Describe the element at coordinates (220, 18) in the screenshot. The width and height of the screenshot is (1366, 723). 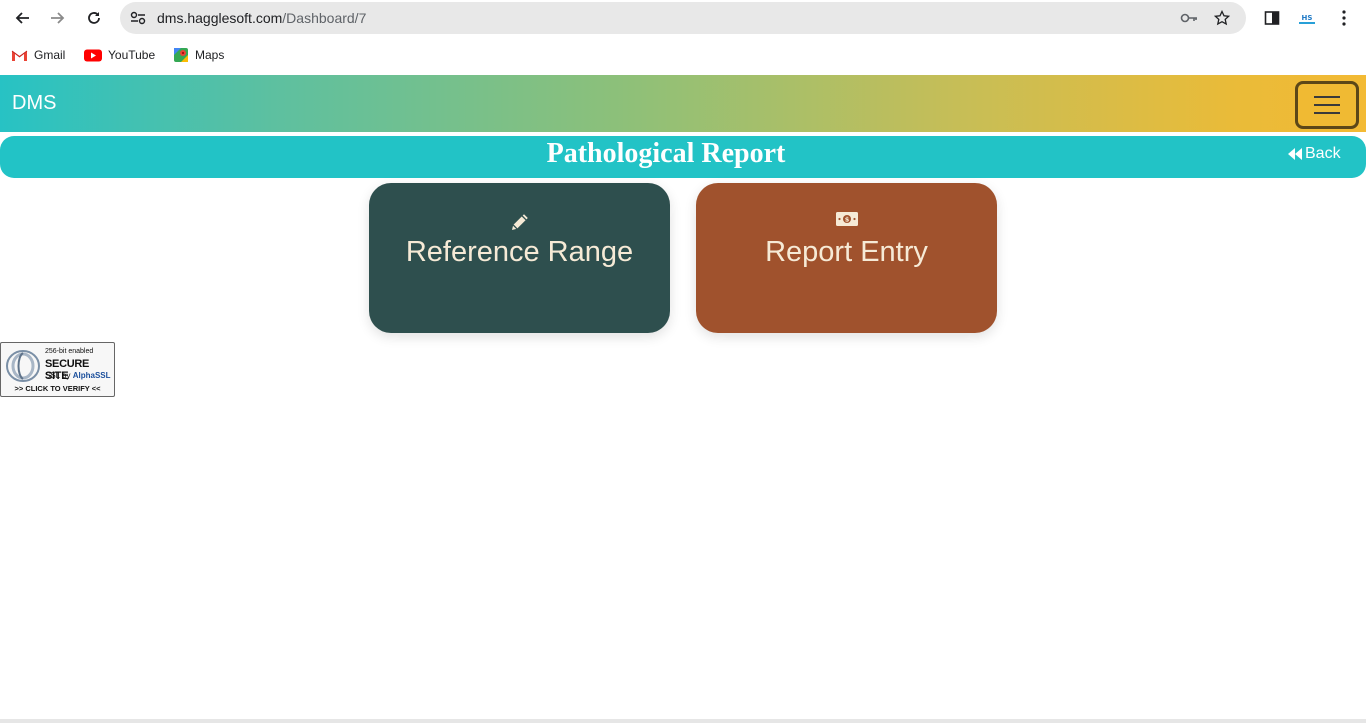
I see `url-host: dms.hagglesoft.com` at that location.